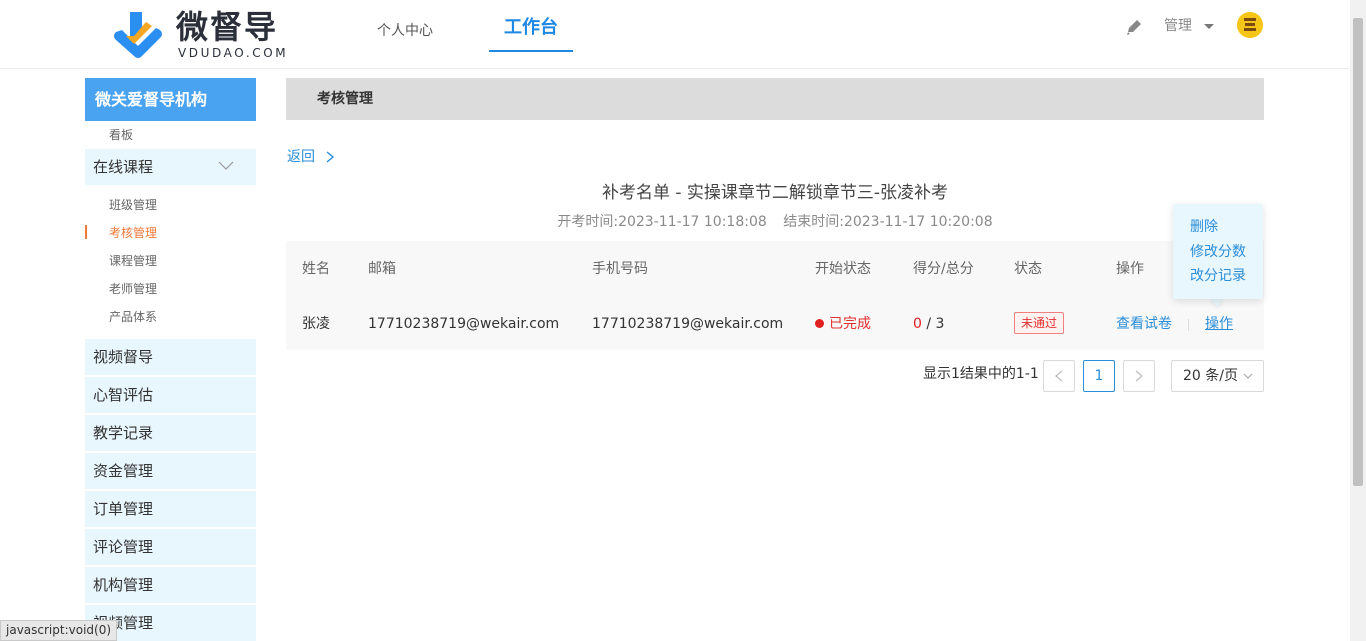 The width and height of the screenshot is (1366, 641). I want to click on scrollbar-thumb, so click(1358, 252).